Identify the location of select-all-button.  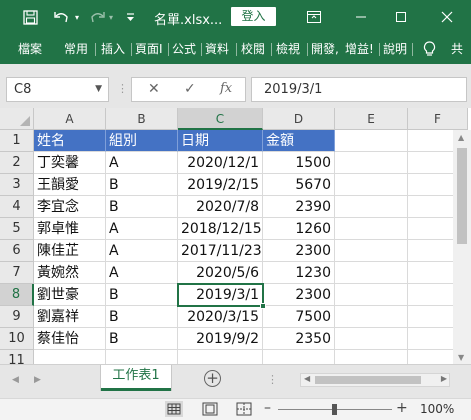
(17, 119).